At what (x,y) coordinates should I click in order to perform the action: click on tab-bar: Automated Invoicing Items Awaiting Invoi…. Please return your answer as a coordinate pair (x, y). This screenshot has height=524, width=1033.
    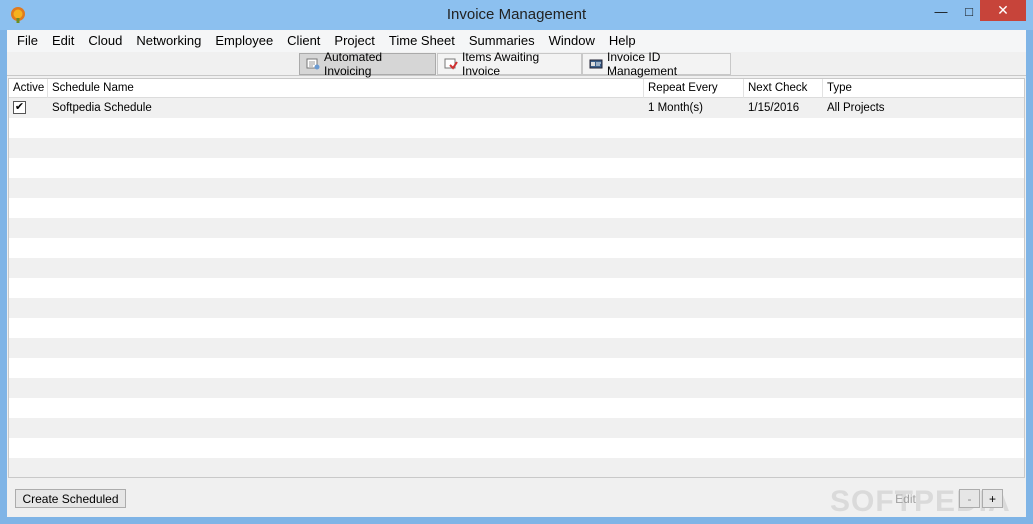
    Looking at the image, I should click on (516, 64).